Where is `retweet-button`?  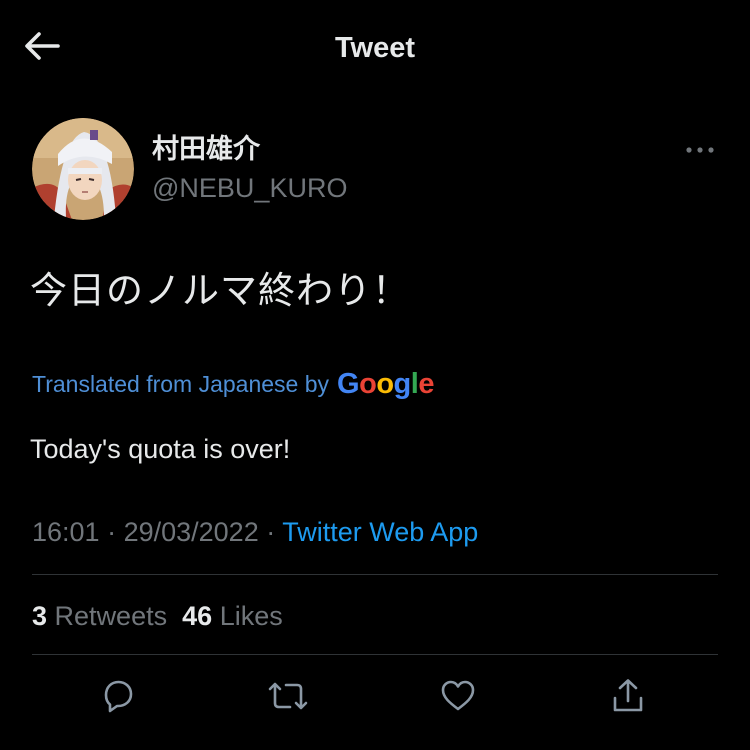
retweet-button is located at coordinates (288, 698).